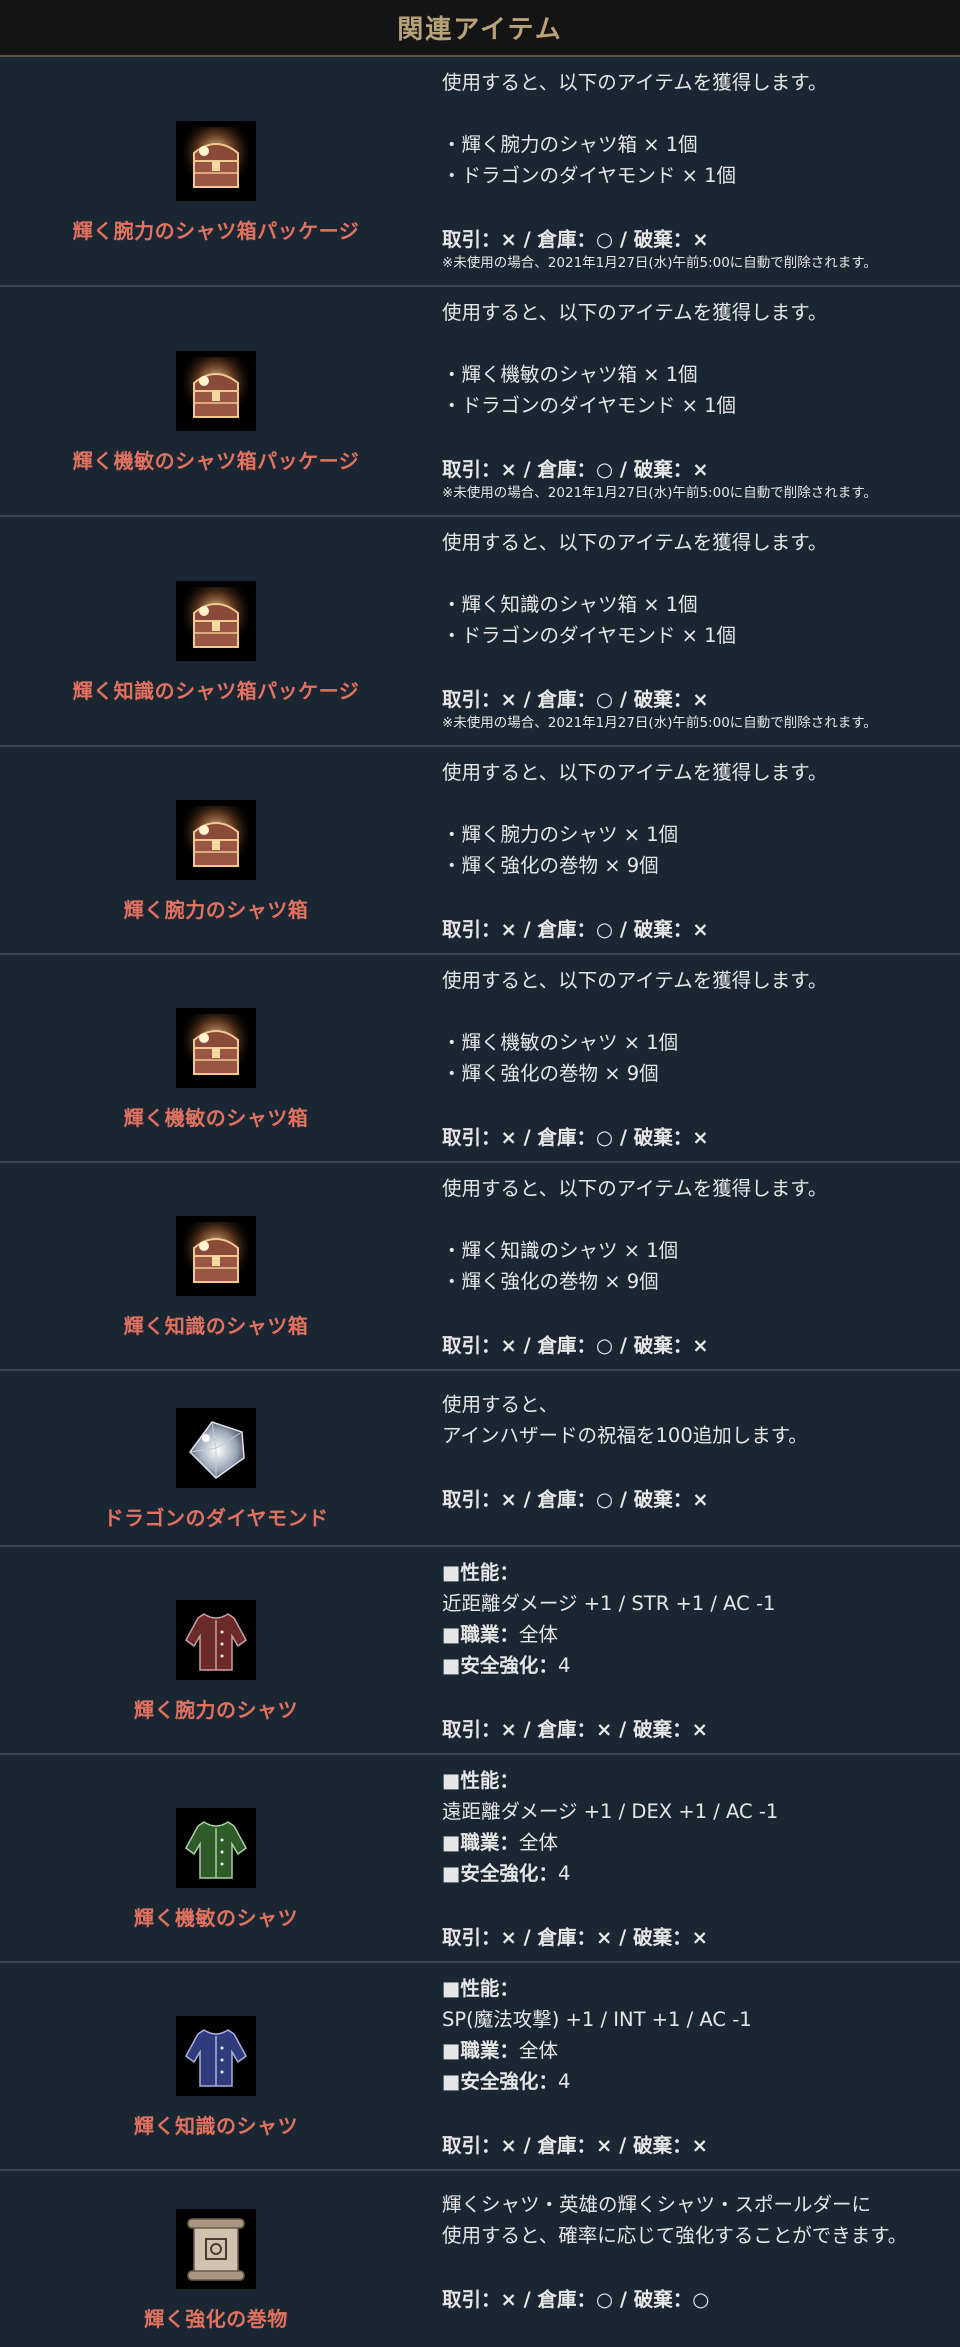 Image resolution: width=960 pixels, height=2347 pixels. Describe the element at coordinates (216, 1847) in the screenshot. I see `green-shirt-icon` at that location.